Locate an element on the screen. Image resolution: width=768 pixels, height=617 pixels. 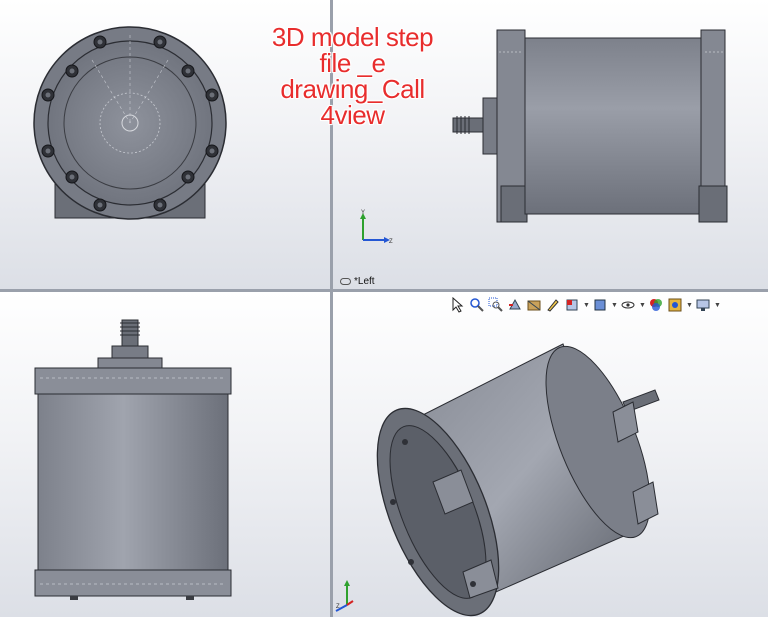
view-triad-icon: Y Z is located at coordinates (376, 227).